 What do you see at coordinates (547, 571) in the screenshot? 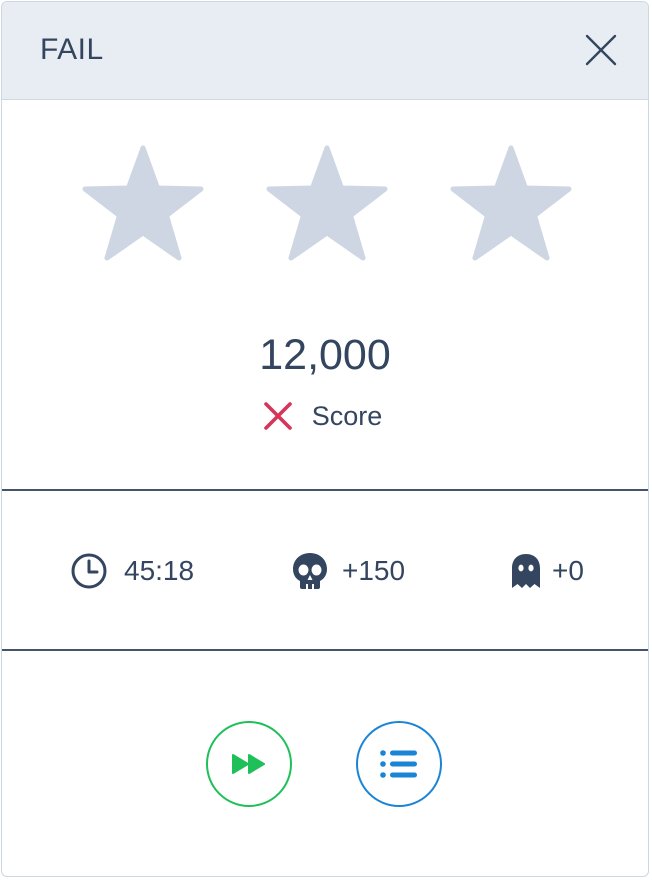
I see `stat-ghosts: +0` at bounding box center [547, 571].